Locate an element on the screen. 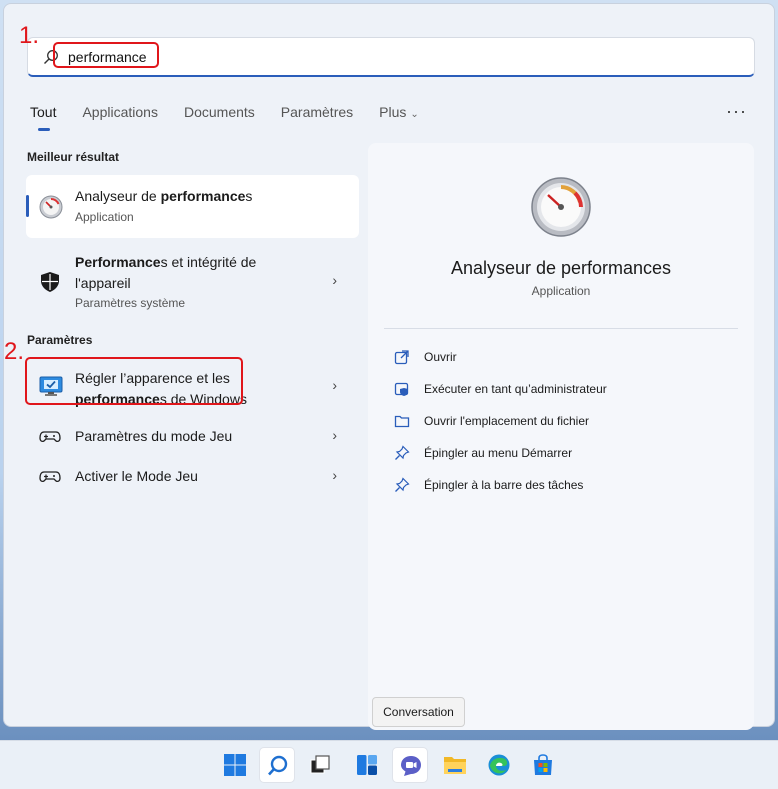  device-health-title-rest: s et intégrité de is located at coordinates (208, 262).